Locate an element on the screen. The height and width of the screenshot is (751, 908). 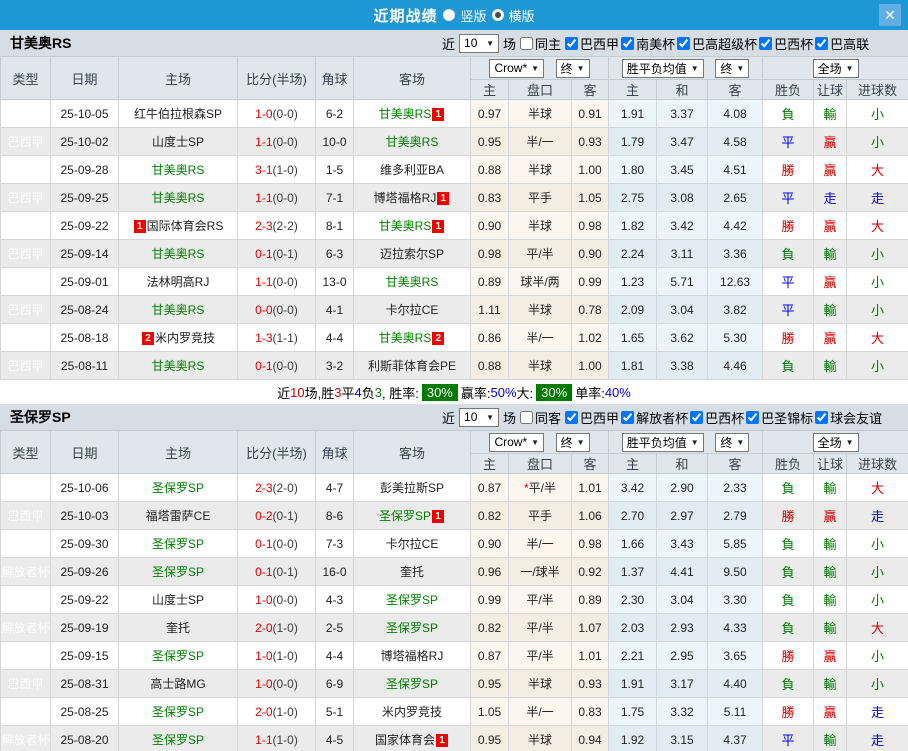
league-filter-checkbox: 巴高超级杯 is located at coordinates (717, 43).